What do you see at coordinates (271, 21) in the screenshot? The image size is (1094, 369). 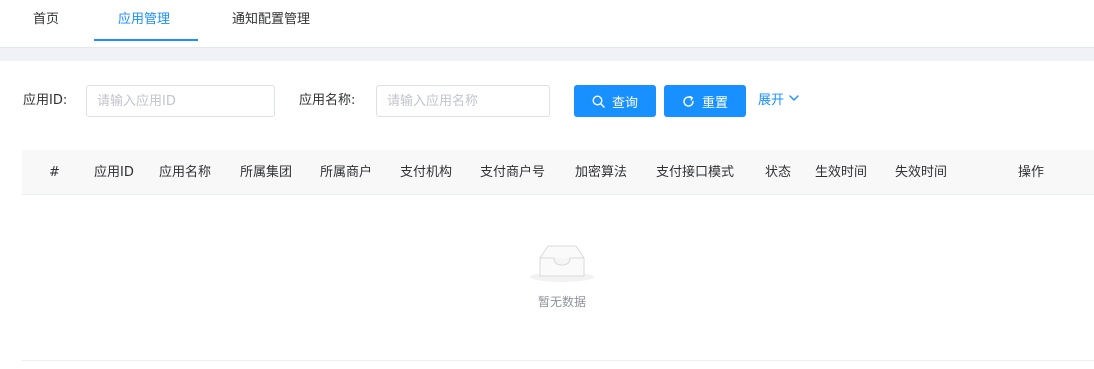 I see `tab-notification-config: 通知配置管理` at bounding box center [271, 21].